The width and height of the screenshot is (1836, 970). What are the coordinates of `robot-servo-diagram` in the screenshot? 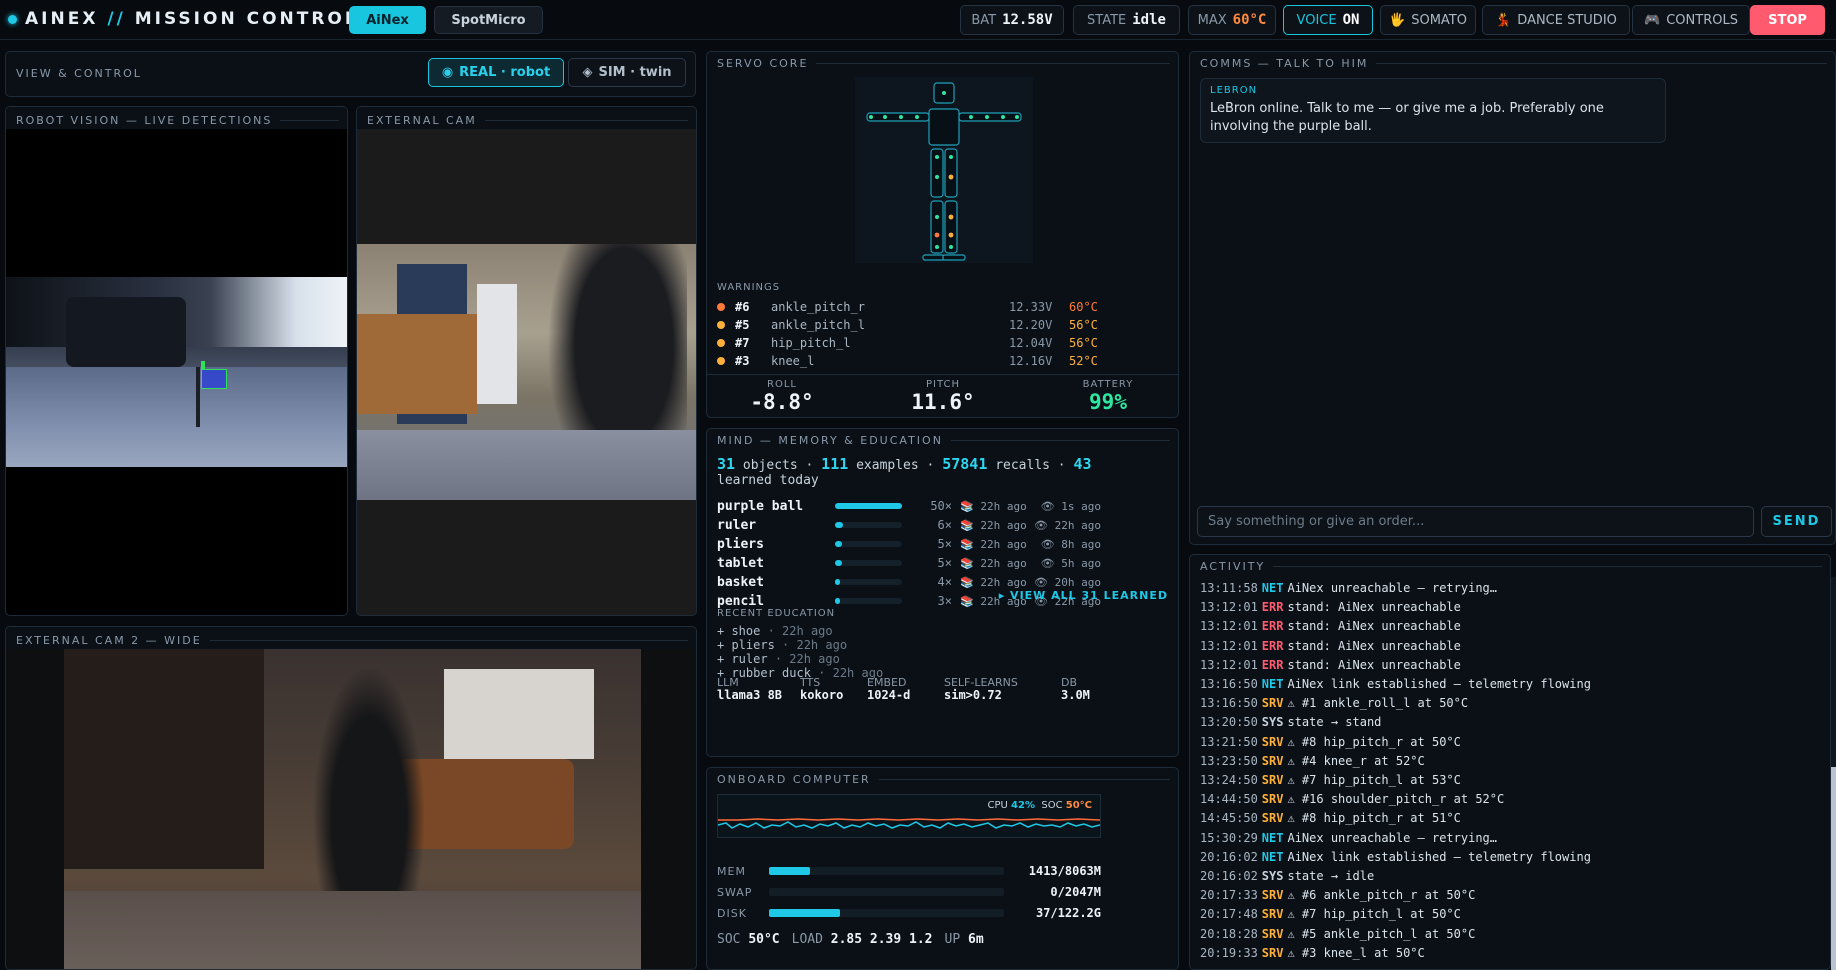 It's located at (944, 170).